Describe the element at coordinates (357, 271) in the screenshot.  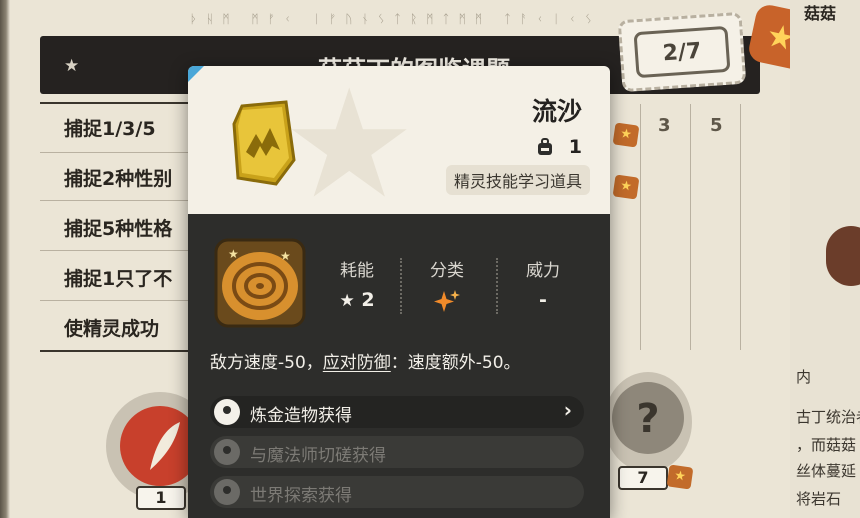
I see `stat-label: 耗能` at that location.